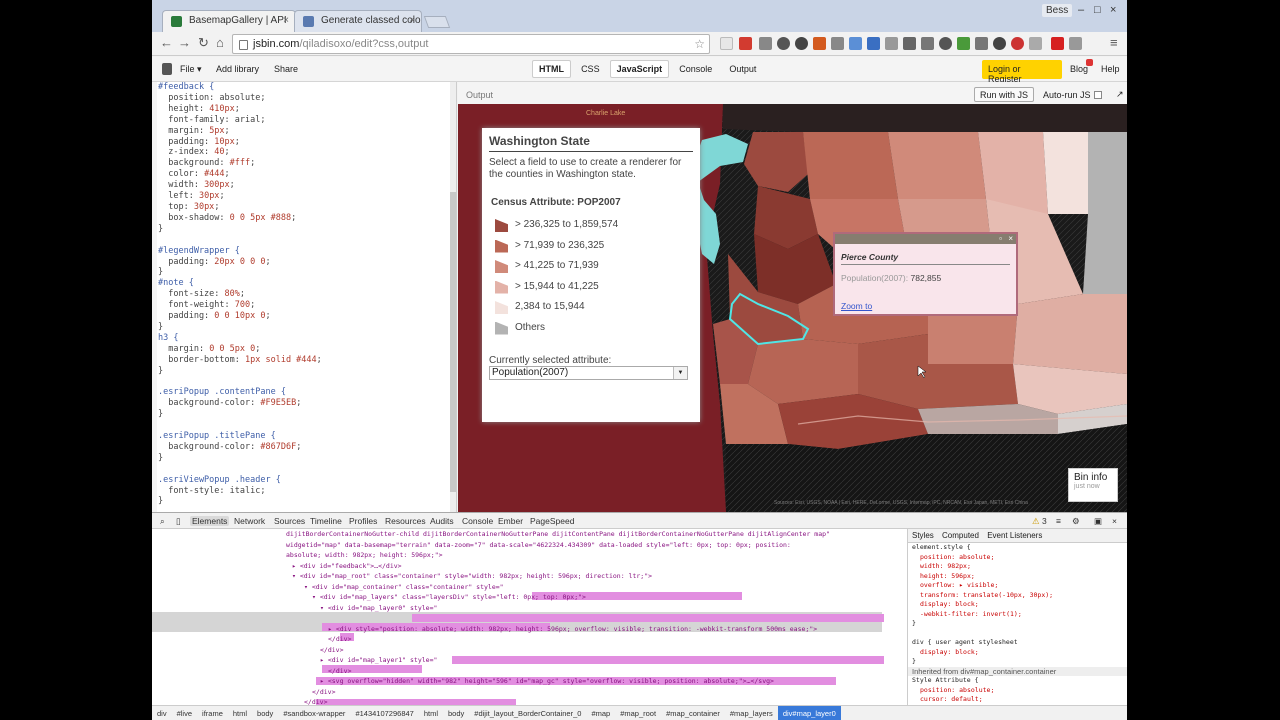 Image resolution: width=1280 pixels, height=720 pixels. I want to click on style-property: position: absolute;, so click(1017, 691).